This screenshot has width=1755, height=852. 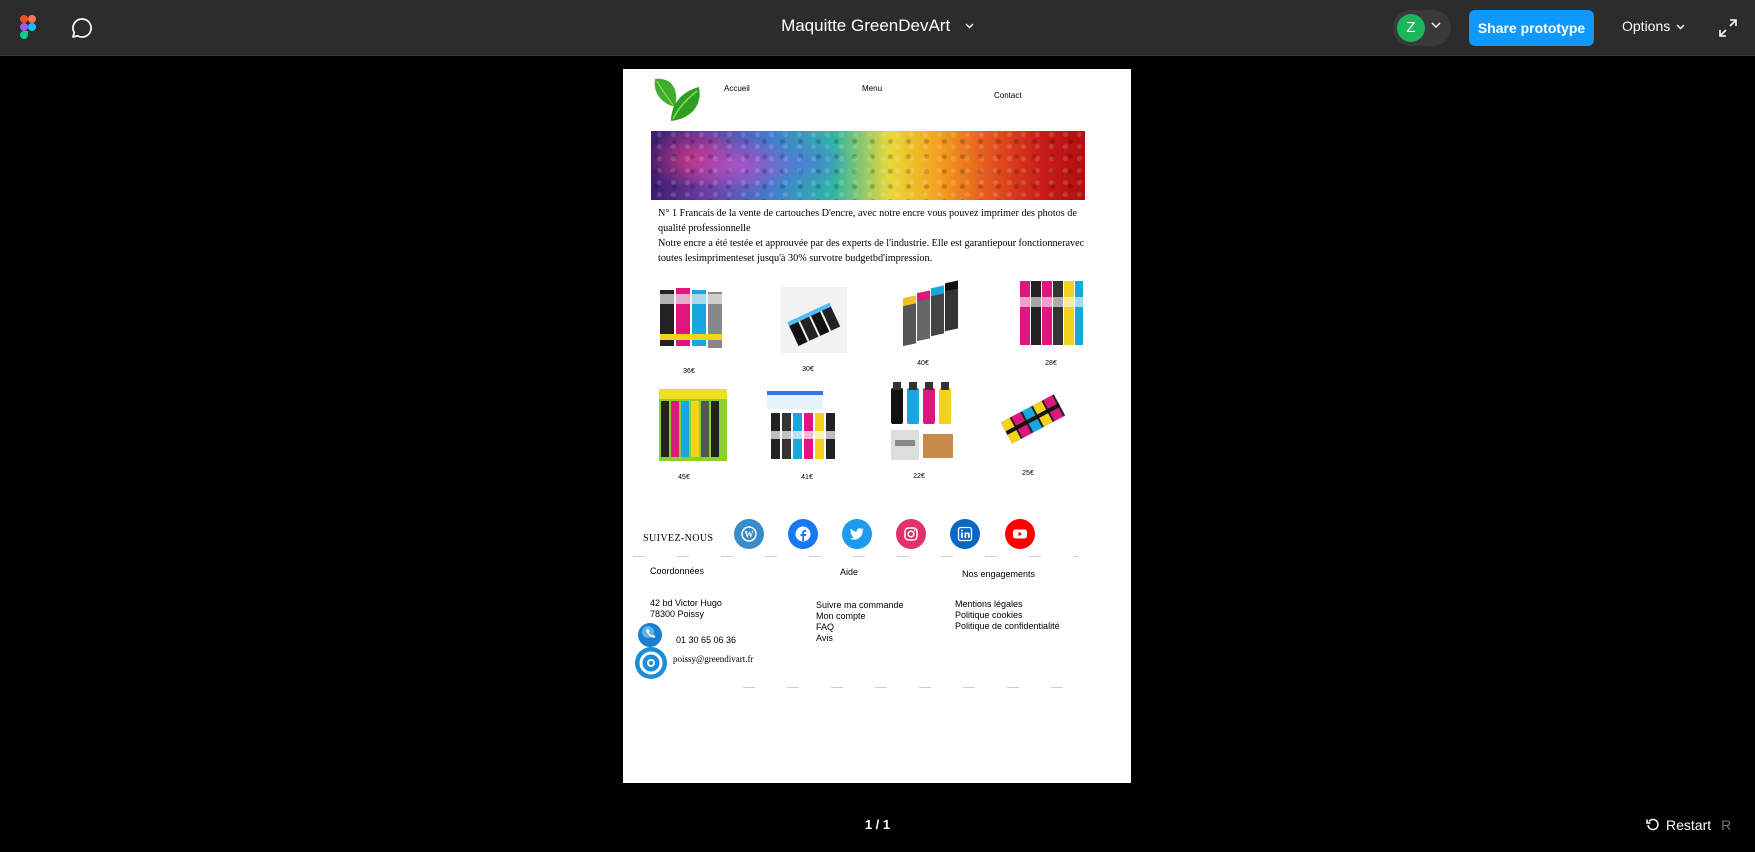 I want to click on restart-shortcut: R, so click(x=1726, y=825).